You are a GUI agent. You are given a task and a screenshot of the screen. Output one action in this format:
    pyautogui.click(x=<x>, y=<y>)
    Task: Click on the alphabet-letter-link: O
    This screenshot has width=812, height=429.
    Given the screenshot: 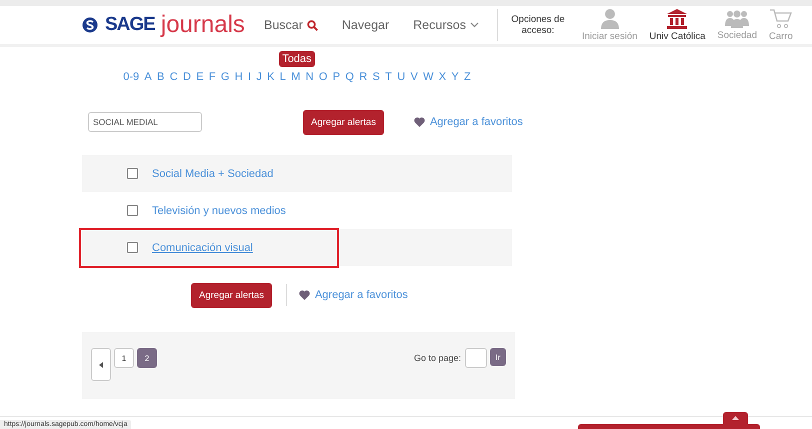 What is the action you would take?
    pyautogui.click(x=323, y=77)
    